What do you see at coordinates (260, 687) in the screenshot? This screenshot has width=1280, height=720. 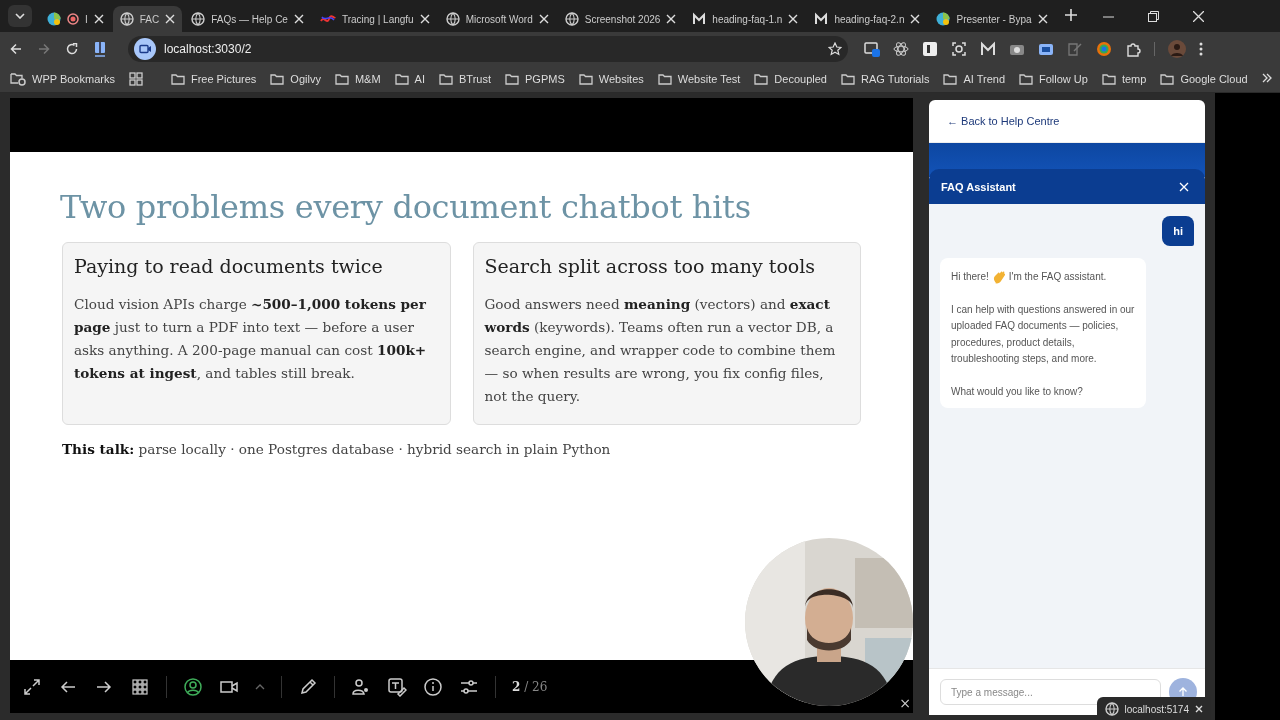 I see `chevron-up-icon` at bounding box center [260, 687].